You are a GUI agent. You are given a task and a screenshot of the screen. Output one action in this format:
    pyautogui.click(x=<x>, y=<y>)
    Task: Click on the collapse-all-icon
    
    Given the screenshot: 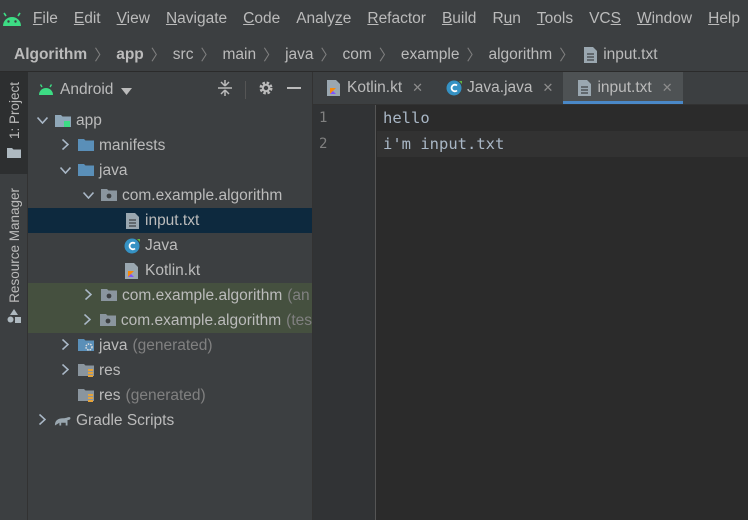 What is the action you would take?
    pyautogui.click(x=225, y=90)
    